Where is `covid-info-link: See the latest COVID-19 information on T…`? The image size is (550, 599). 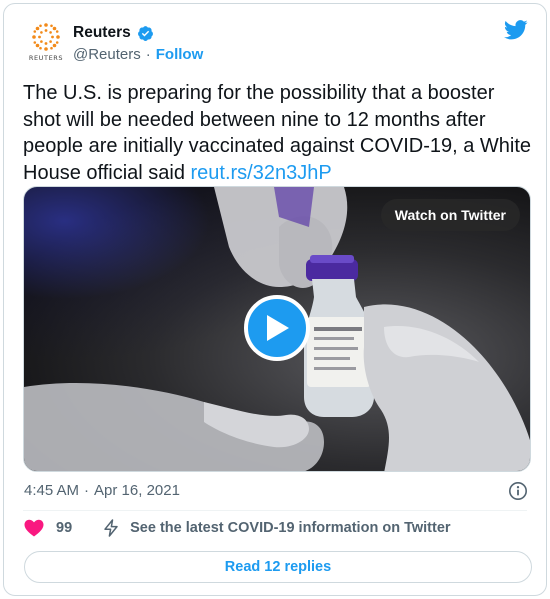
covid-info-link: See the latest COVID-19 information on T… is located at coordinates (276, 528).